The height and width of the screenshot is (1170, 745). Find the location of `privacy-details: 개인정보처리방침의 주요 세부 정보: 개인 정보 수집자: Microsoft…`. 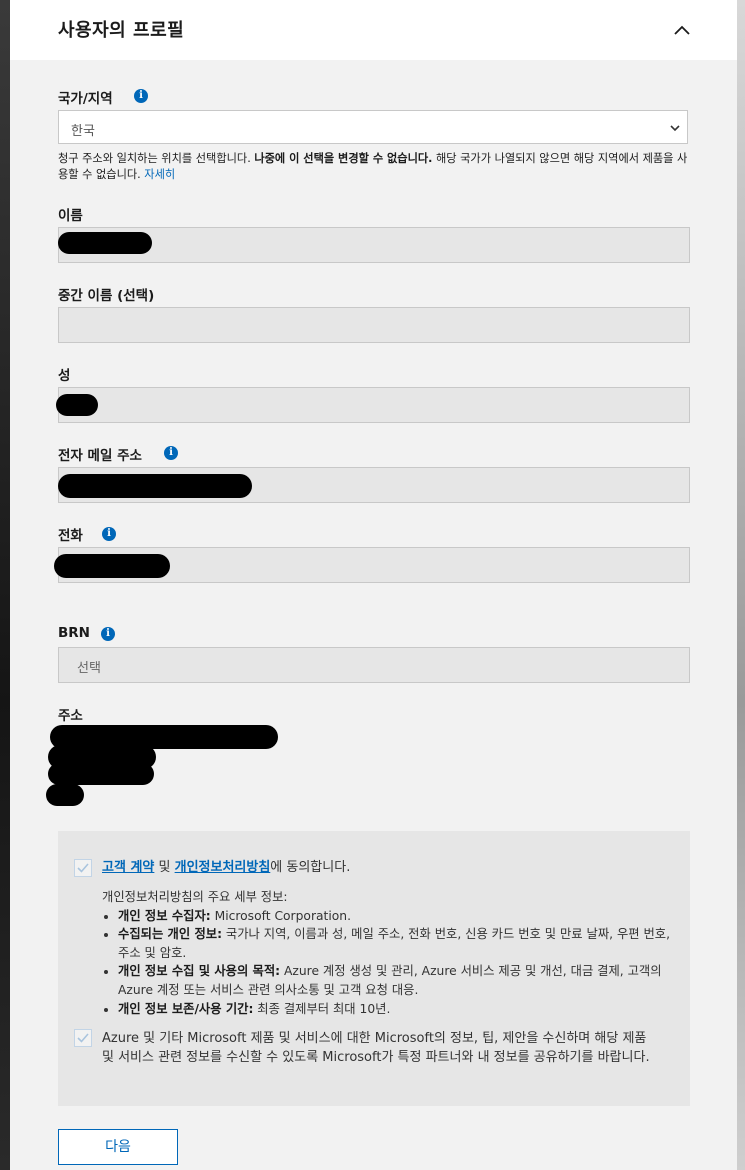

privacy-details: 개인정보처리방침의 주요 세부 정보: 개인 정보 수집자: Microsoft… is located at coordinates (388, 953).